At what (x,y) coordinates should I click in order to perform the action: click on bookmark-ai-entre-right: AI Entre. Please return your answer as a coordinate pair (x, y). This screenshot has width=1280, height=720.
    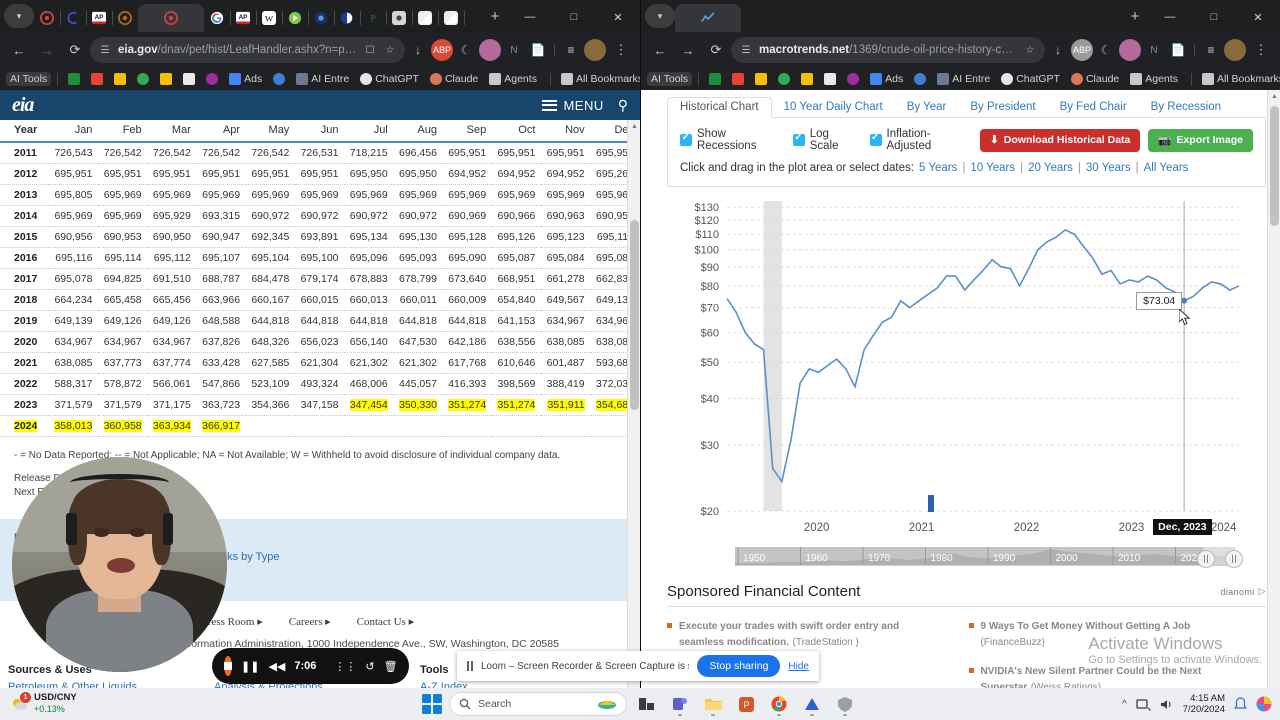
    Looking at the image, I should click on (963, 79).